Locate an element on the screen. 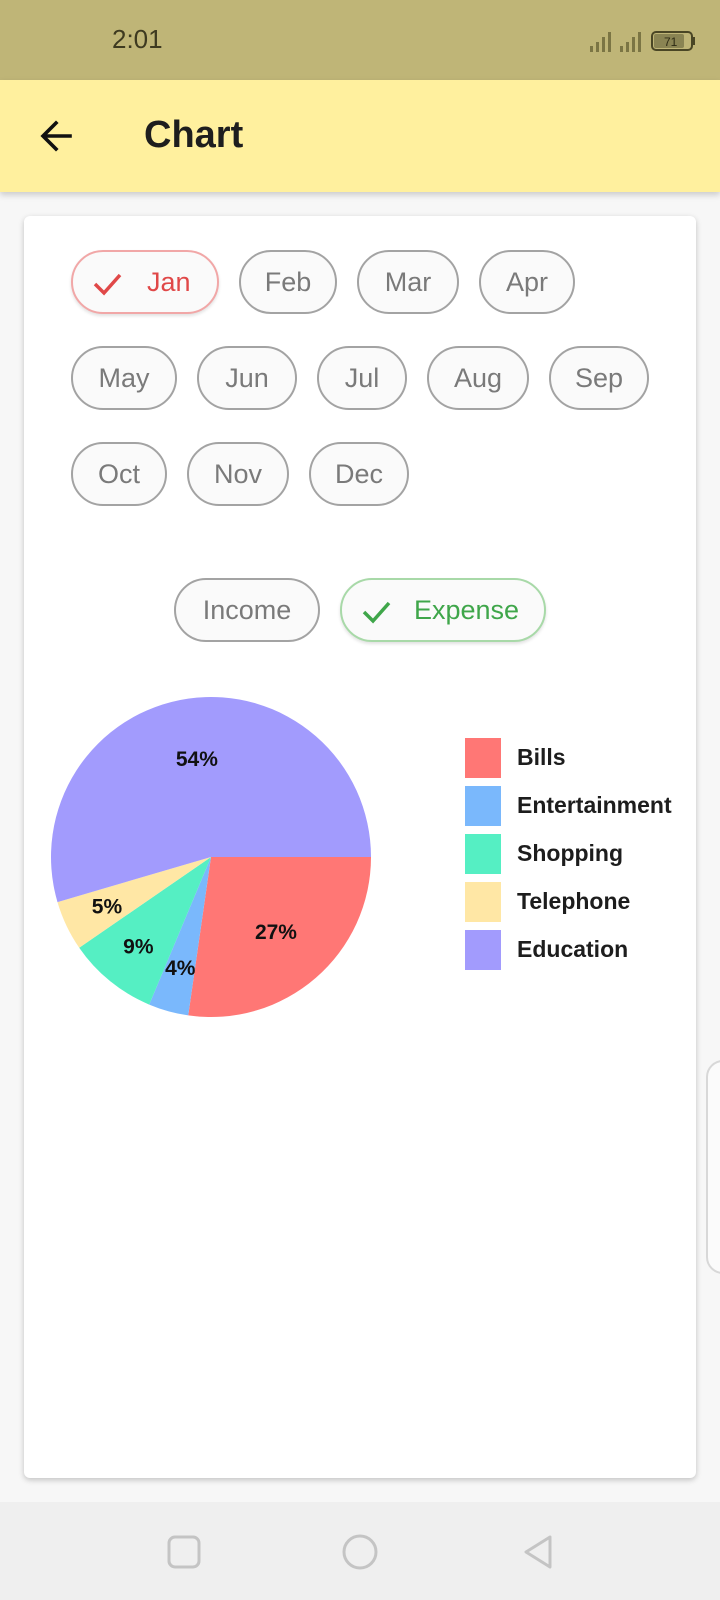 The image size is (720, 1600). legend-label: Telephone is located at coordinates (574, 901).